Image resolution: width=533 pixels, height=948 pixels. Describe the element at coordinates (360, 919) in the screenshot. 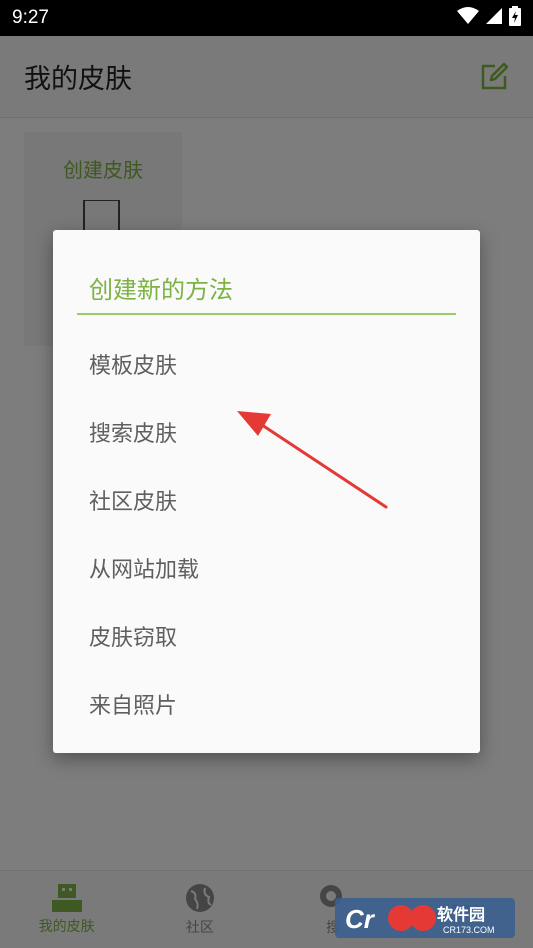

I see `svg-text: Cr` at that location.